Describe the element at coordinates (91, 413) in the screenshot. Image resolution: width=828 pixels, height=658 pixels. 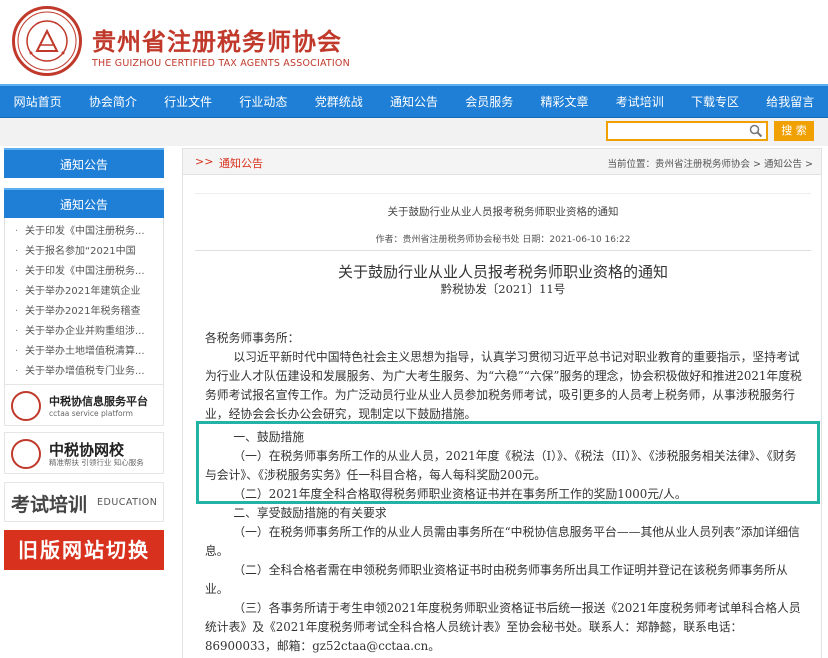
I see `banner-subtitle: cctaa service platform` at that location.